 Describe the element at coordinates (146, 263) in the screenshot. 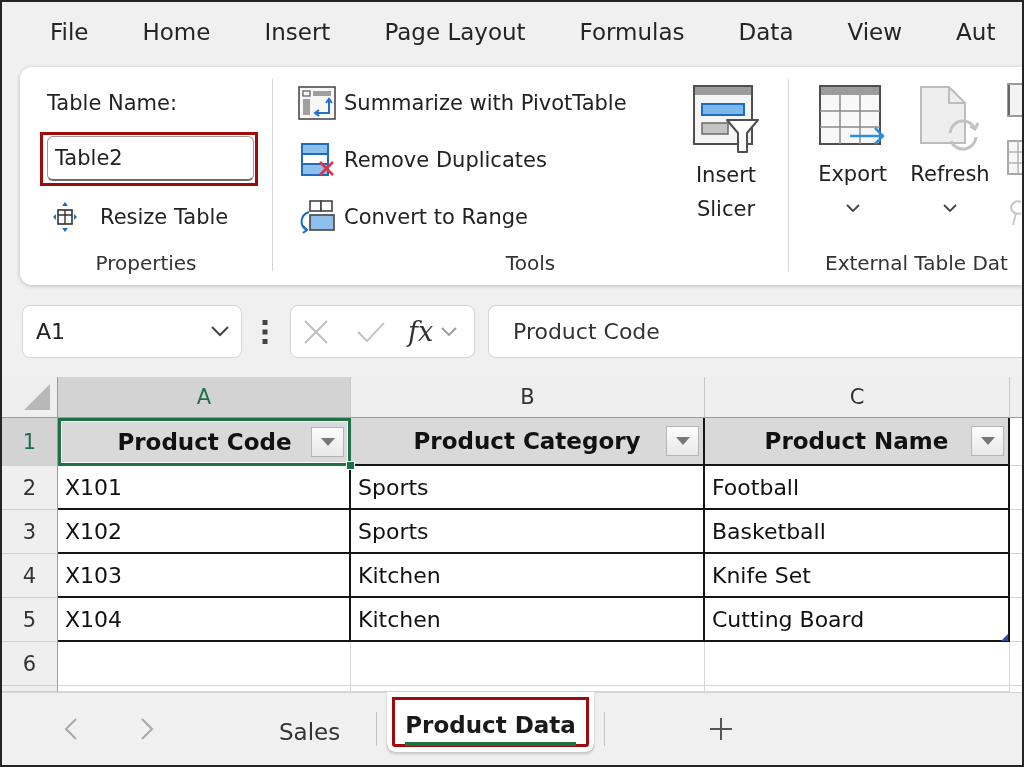

I see `group-label: Properties` at that location.